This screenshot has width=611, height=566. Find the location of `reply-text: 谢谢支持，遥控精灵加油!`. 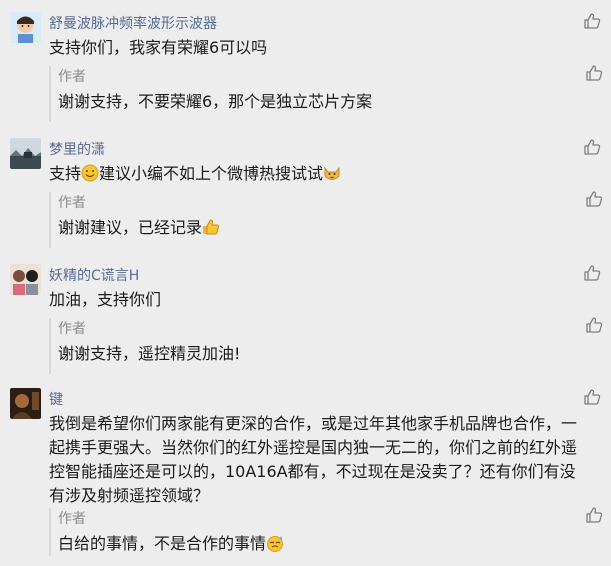

reply-text: 谢谢支持，遥控精灵加油! is located at coordinates (149, 353).